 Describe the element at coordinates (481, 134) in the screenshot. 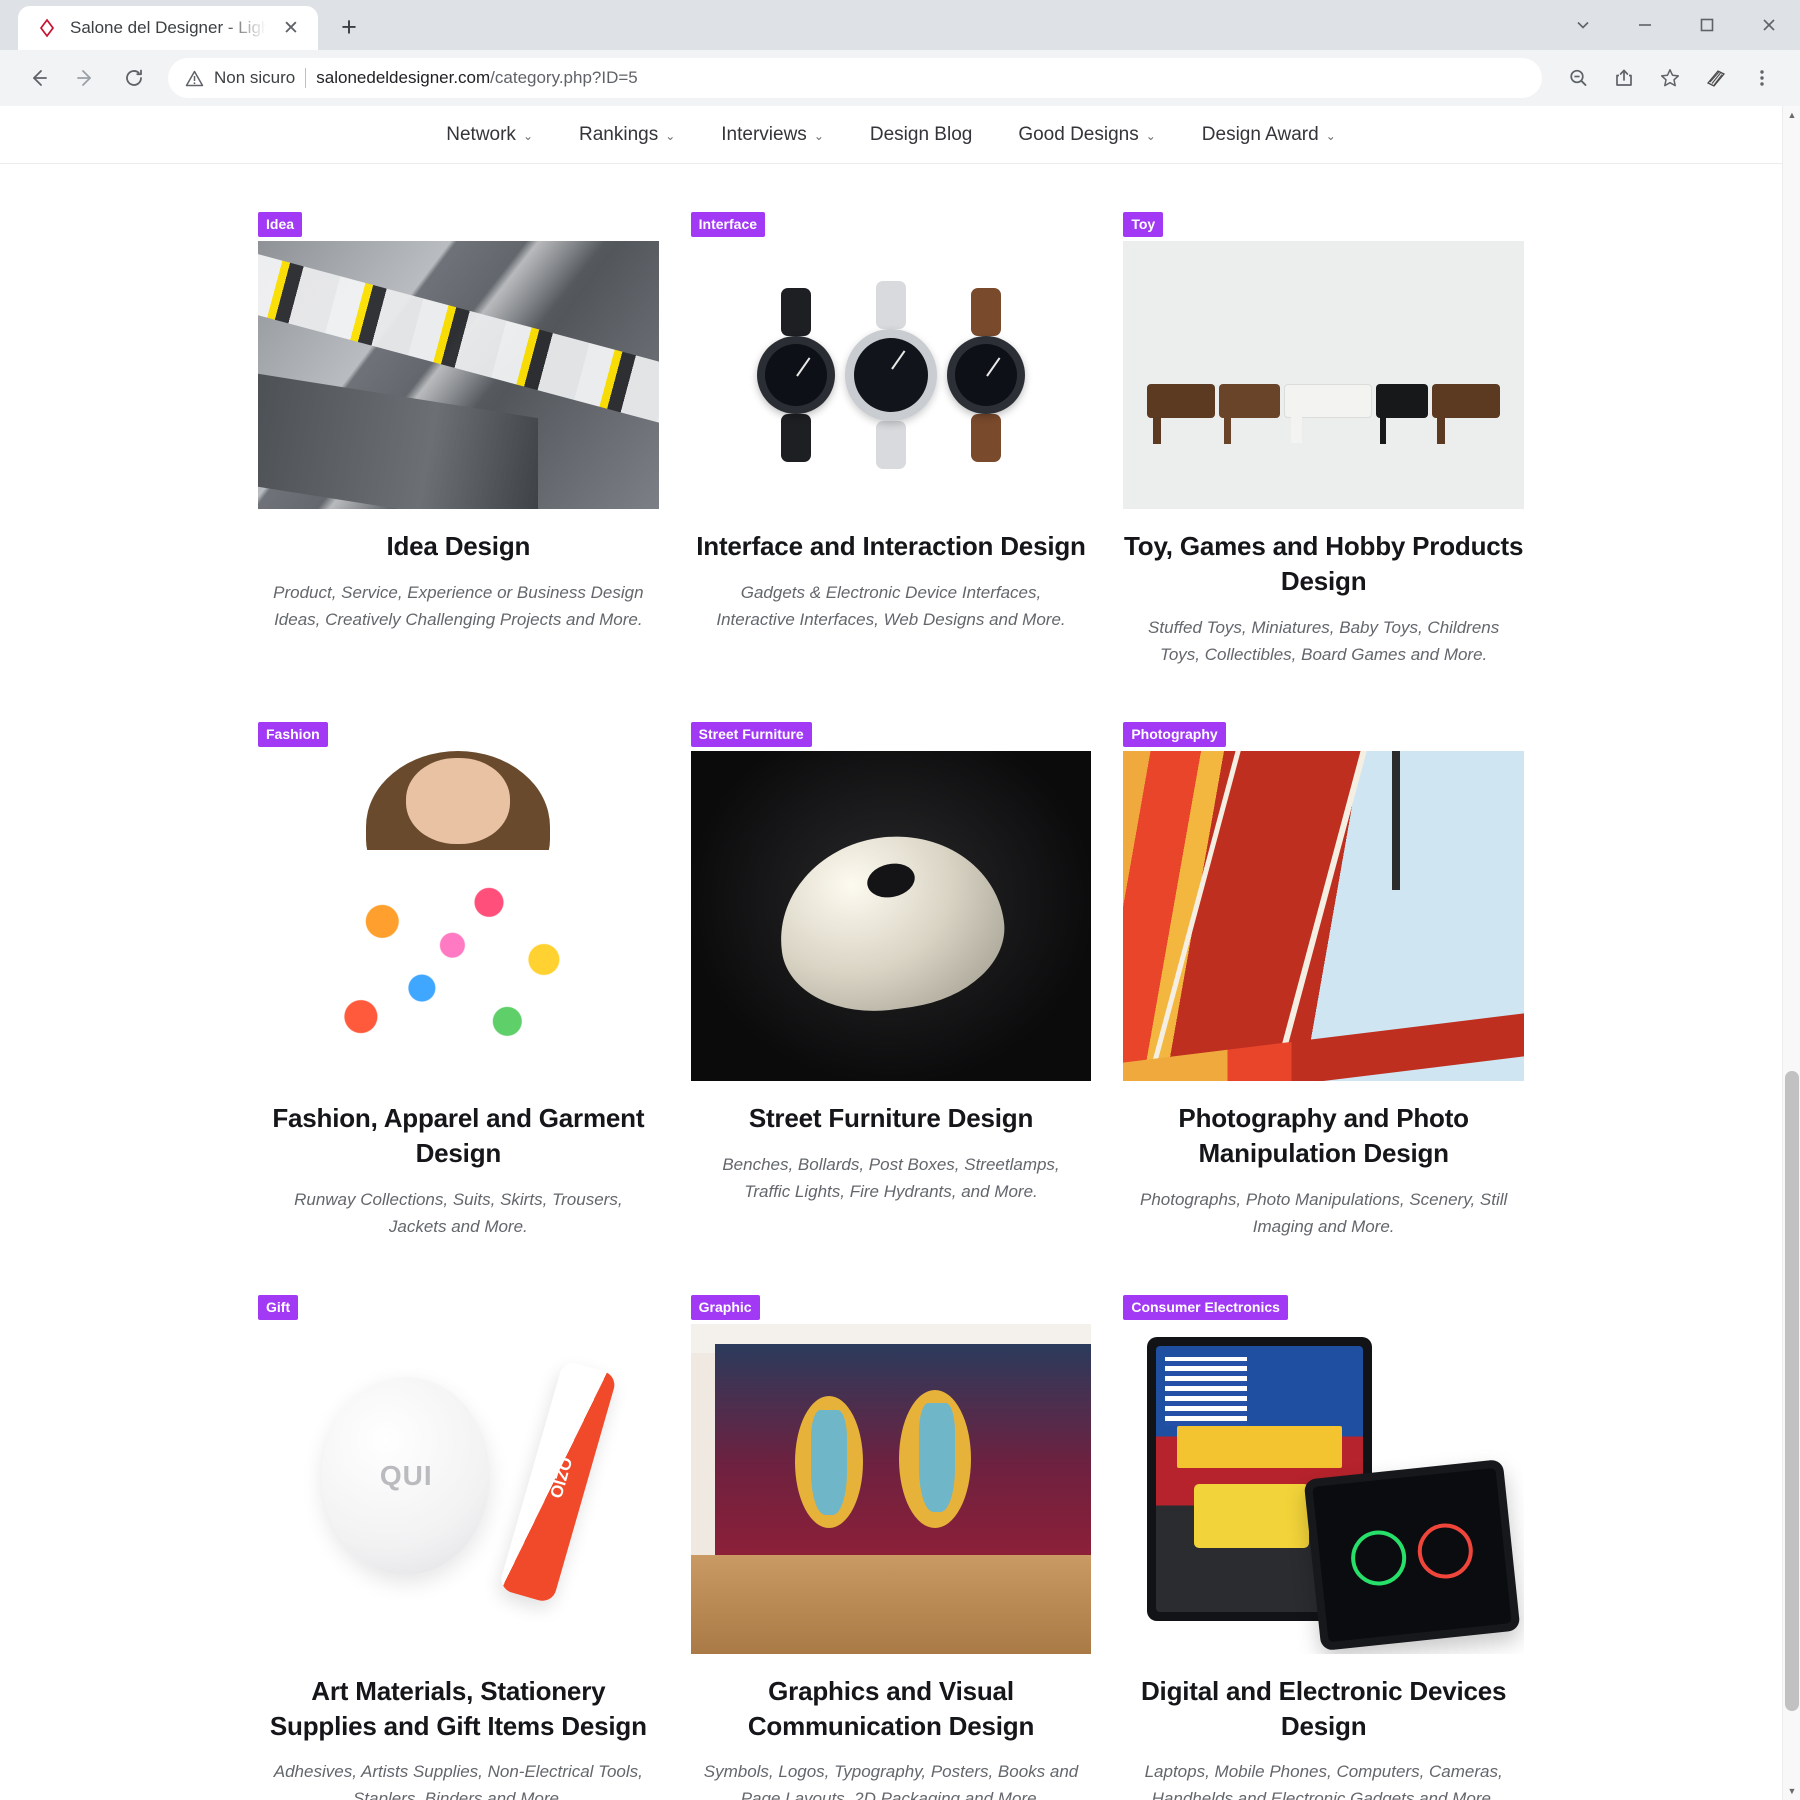

I see `nav-label: Network` at that location.